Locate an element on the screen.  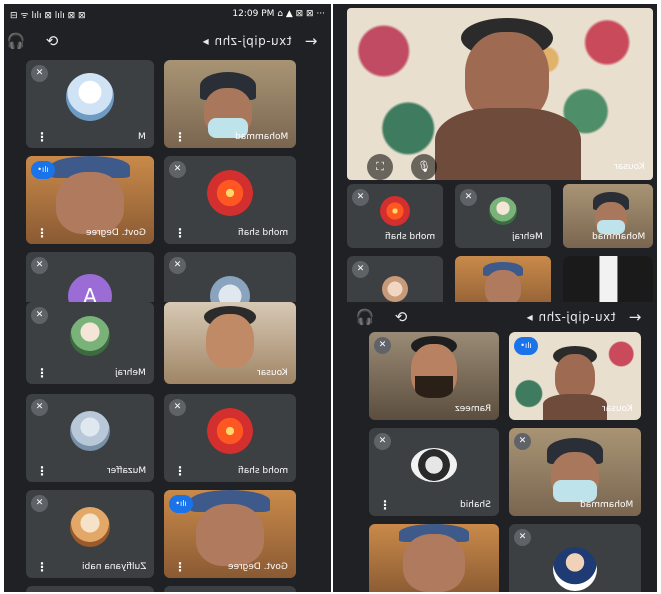
participant-tile: ✕ Mehraj is located at coordinates (503, 216).